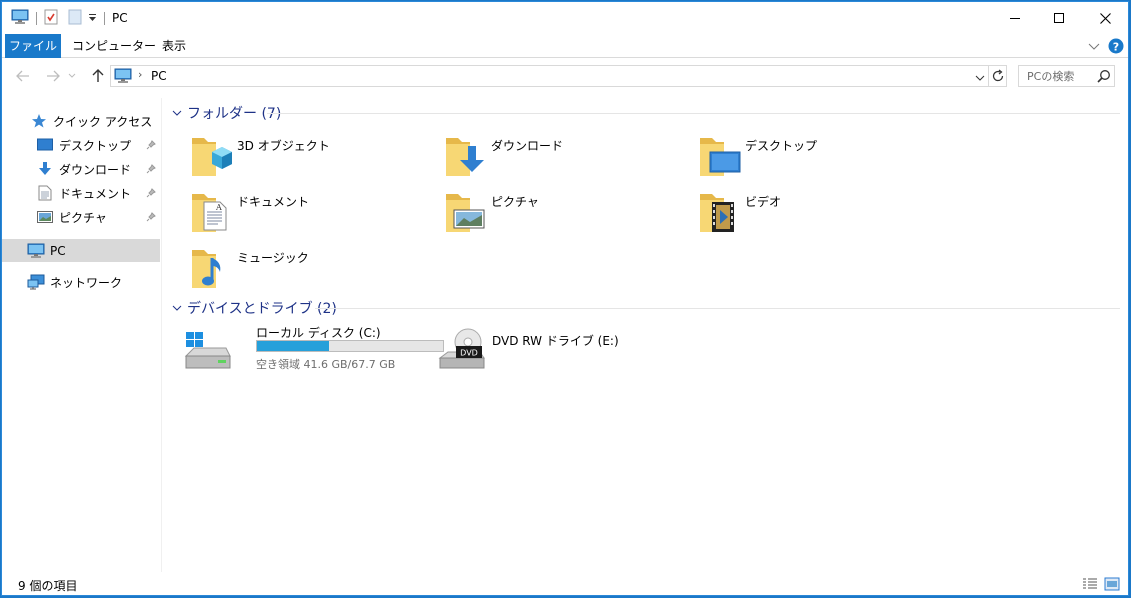 The height and width of the screenshot is (598, 1131). I want to click on large-icons-view-icon, so click(1112, 585).